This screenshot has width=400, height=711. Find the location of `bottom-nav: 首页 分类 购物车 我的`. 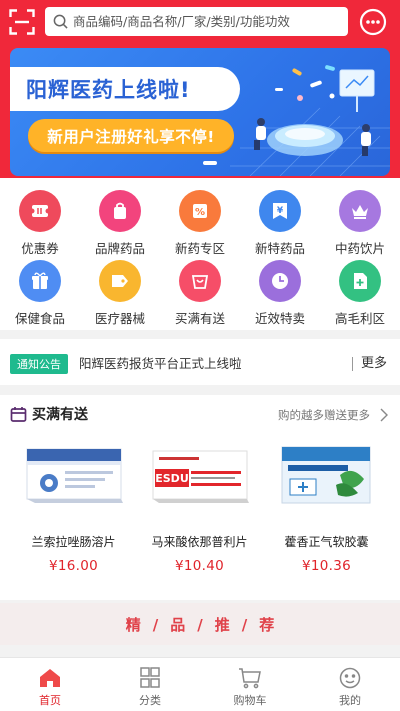

bottom-nav: 首页 分类 购物车 我的 is located at coordinates (200, 684).